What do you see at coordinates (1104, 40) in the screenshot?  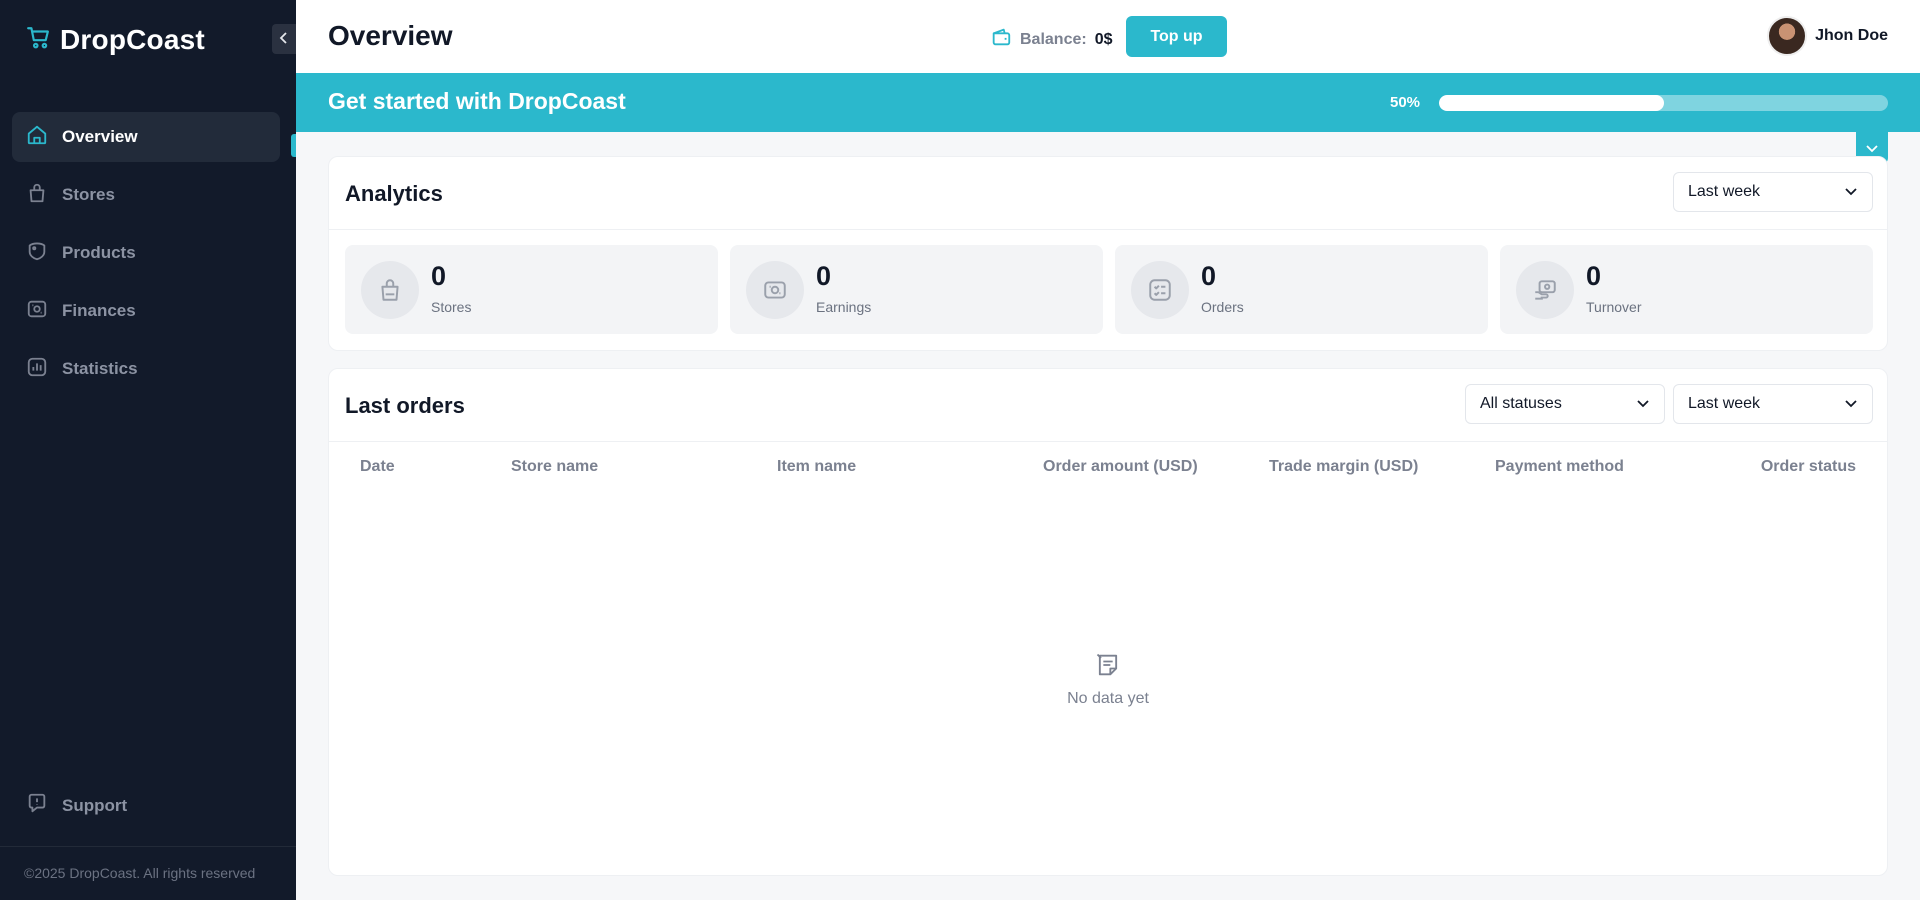 I see `balance-value: 0$` at bounding box center [1104, 40].